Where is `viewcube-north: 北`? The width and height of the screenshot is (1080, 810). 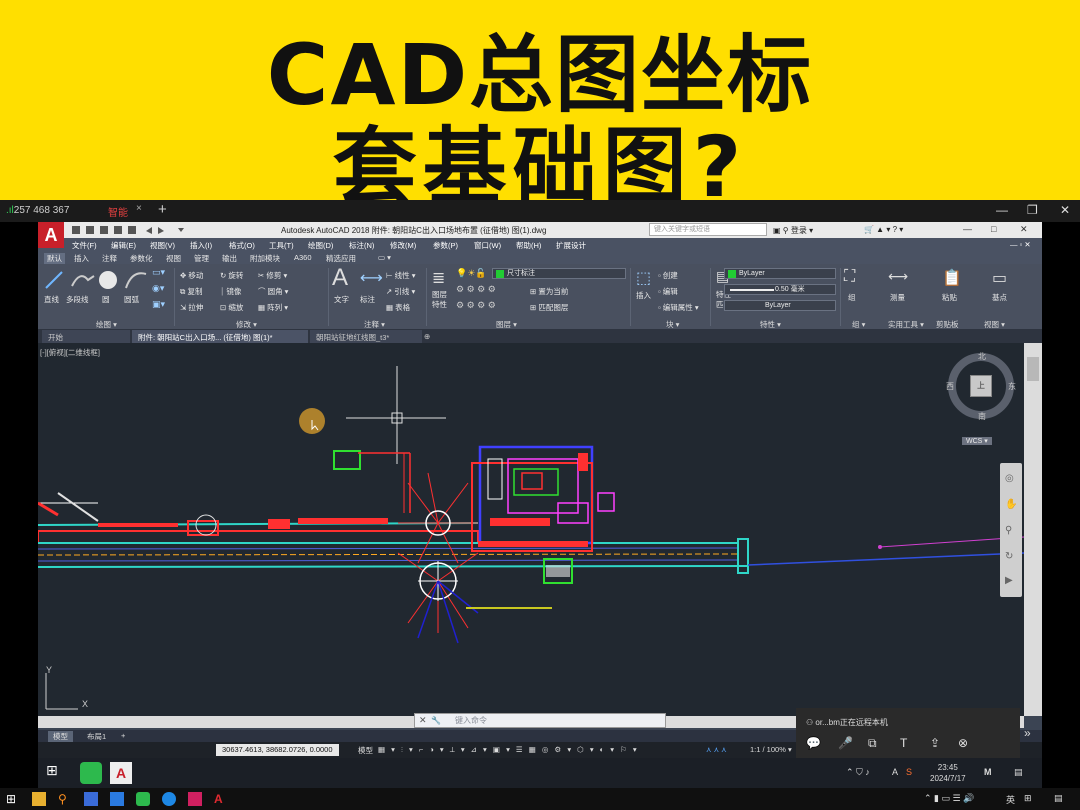
viewcube-north: 北 is located at coordinates (982, 356).